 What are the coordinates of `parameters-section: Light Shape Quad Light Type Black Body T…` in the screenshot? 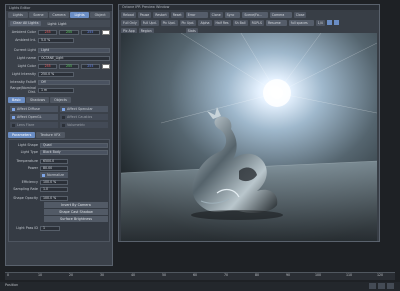 It's located at (59, 190).